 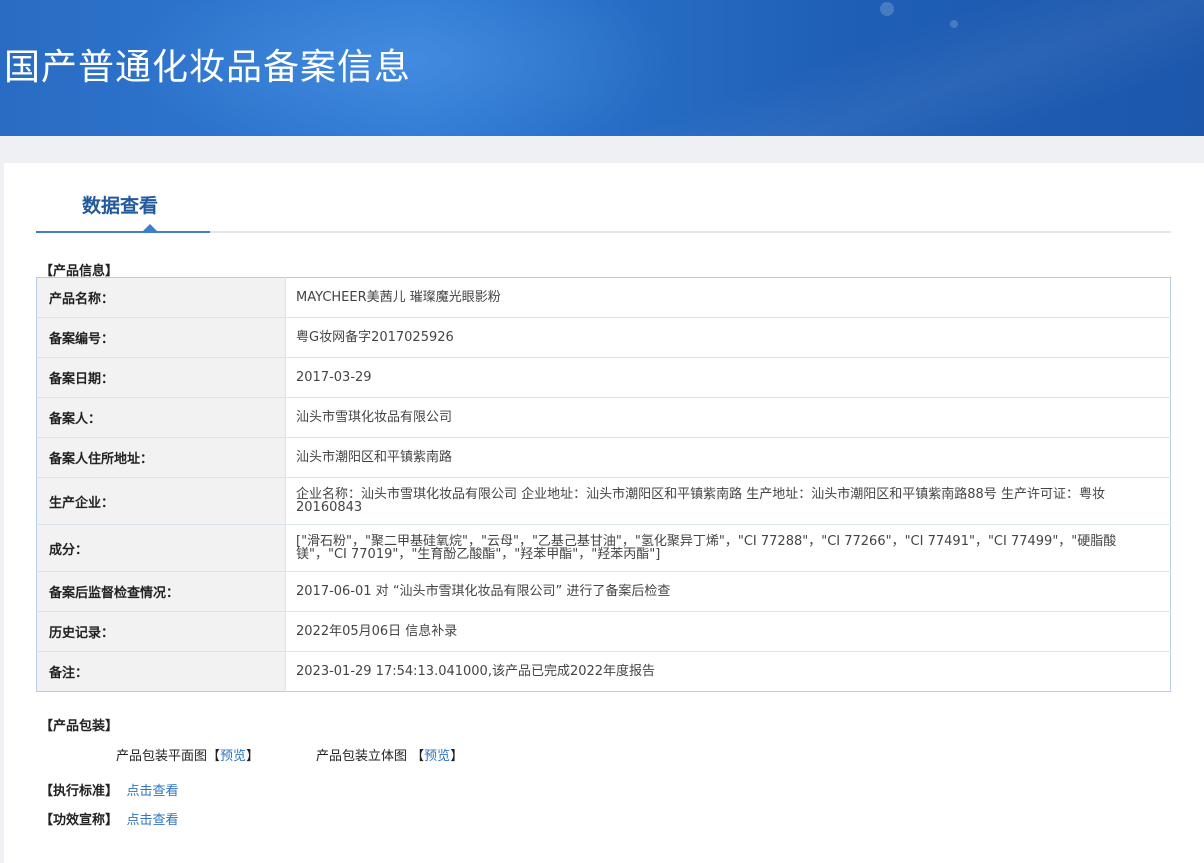 I want to click on efficacy-row: 【功效宣称】 点击查看, so click(x=109, y=818).